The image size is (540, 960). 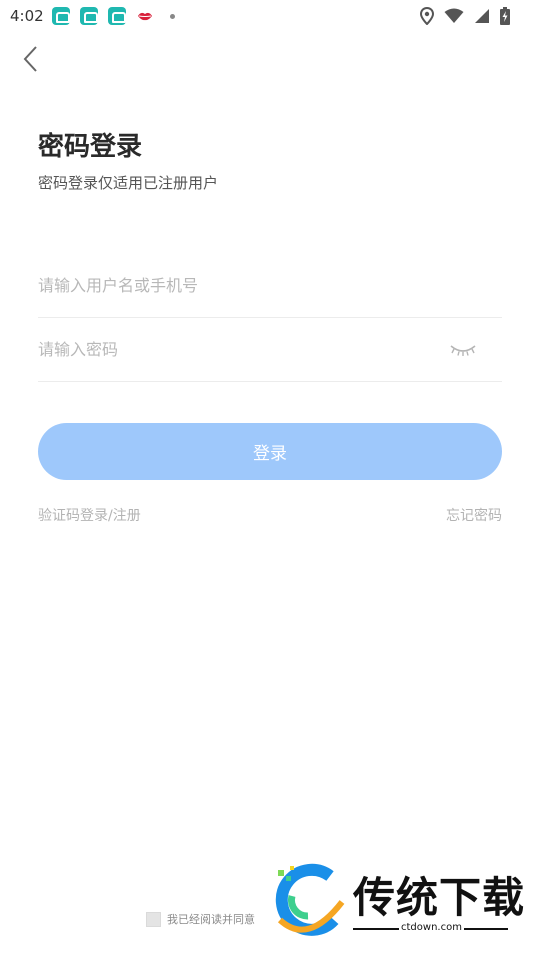 What do you see at coordinates (431, 927) in the screenshot?
I see `watermark-url: ctdown.com` at bounding box center [431, 927].